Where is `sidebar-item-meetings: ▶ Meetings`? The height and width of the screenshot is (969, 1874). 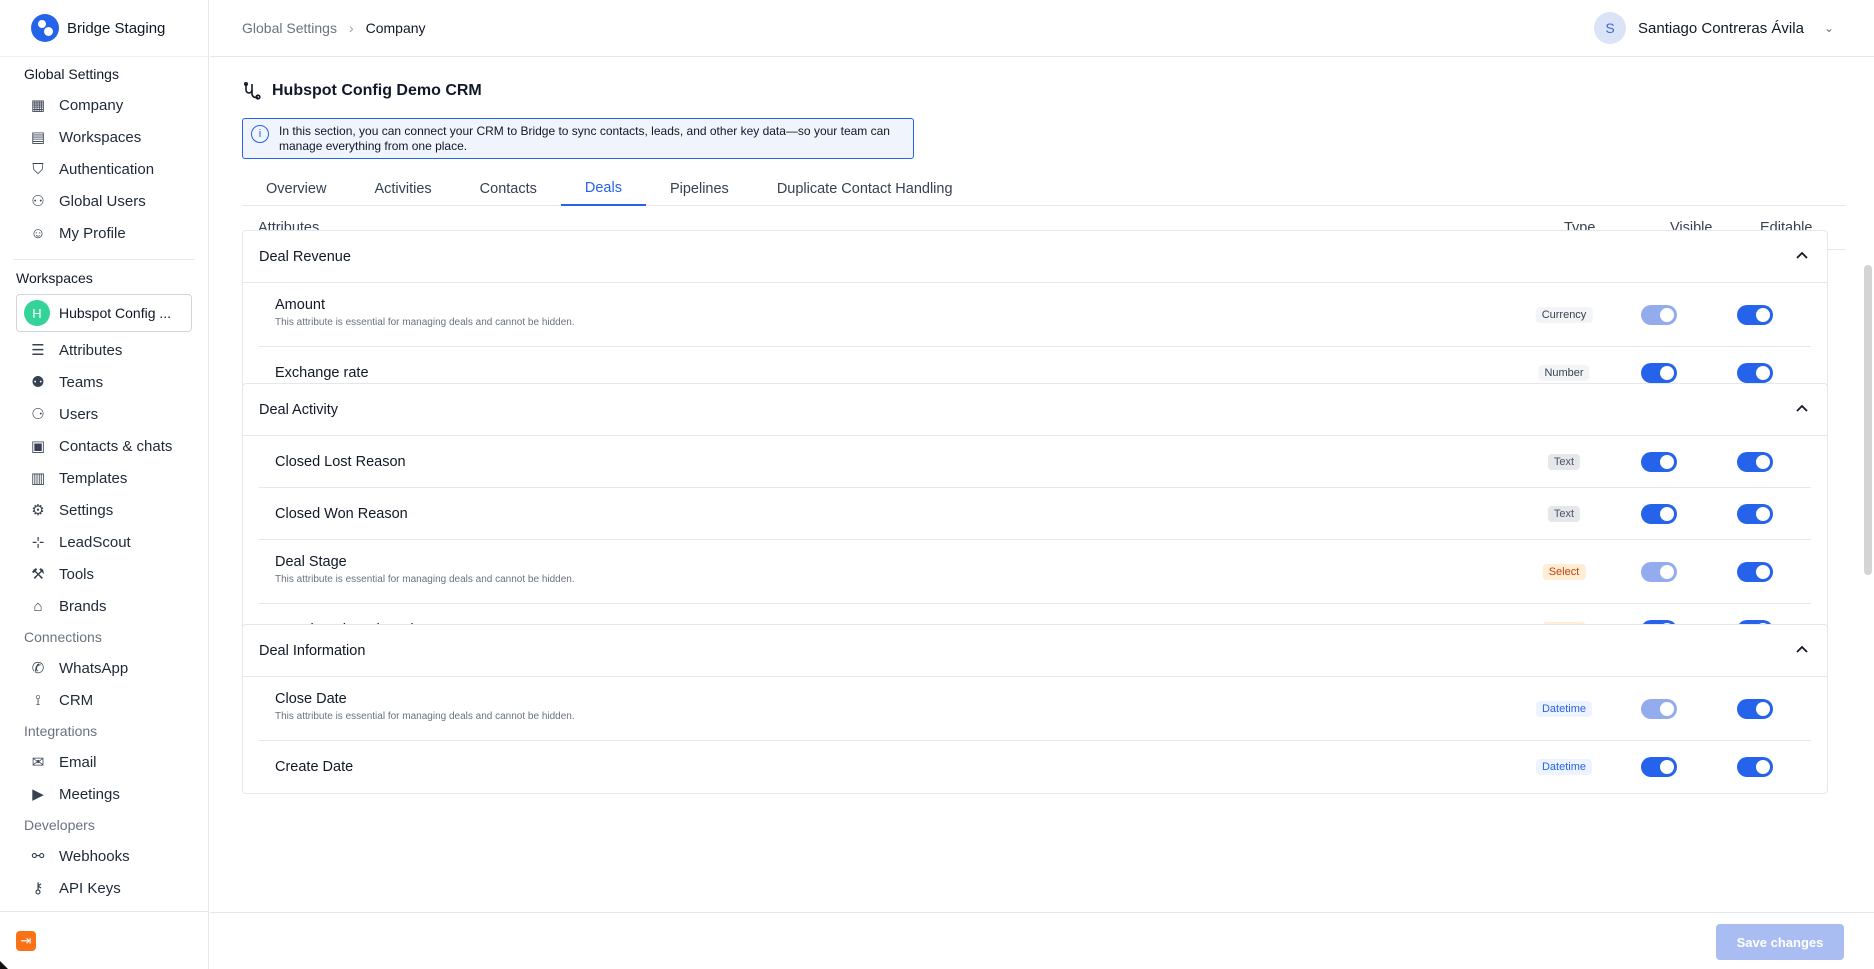 sidebar-item-meetings: ▶ Meetings is located at coordinates (104, 794).